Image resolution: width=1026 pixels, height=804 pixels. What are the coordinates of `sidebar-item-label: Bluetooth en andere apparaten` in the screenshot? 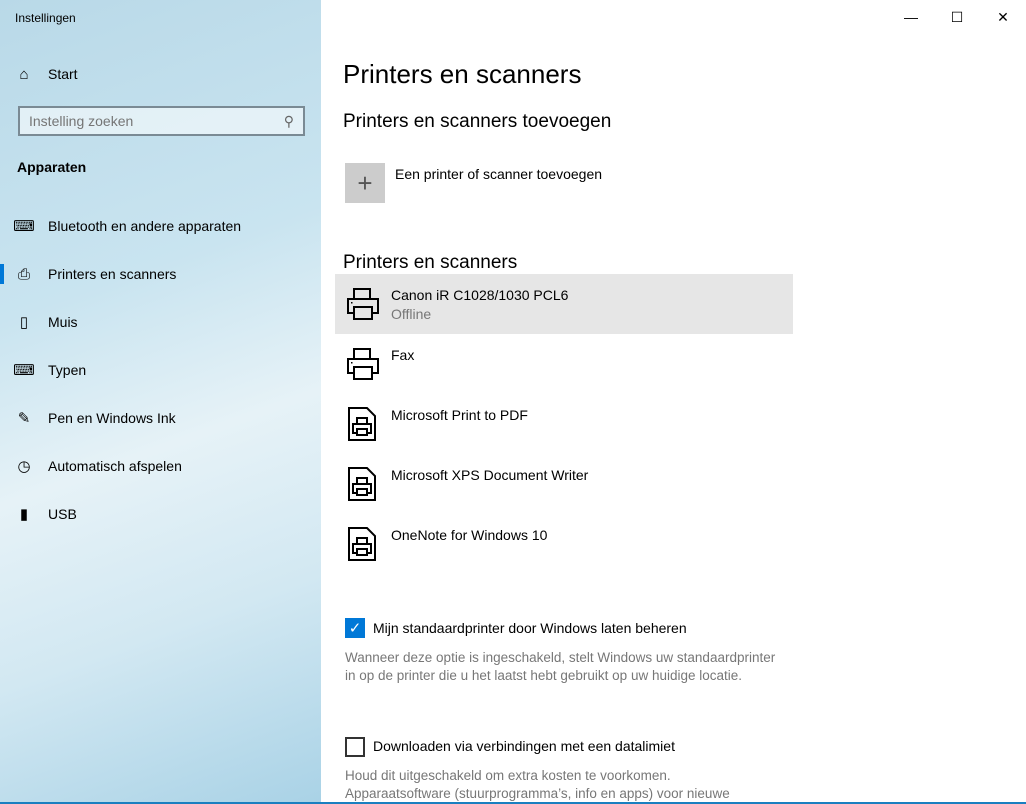 It's located at (145, 226).